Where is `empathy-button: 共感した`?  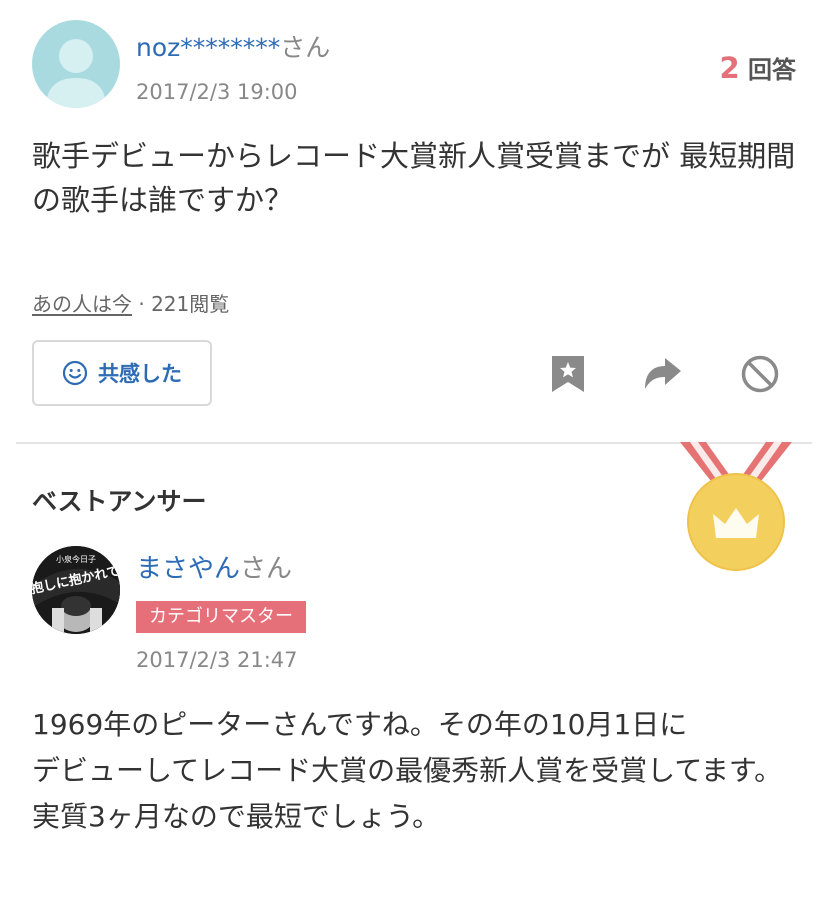
empathy-button: 共感した is located at coordinates (122, 373).